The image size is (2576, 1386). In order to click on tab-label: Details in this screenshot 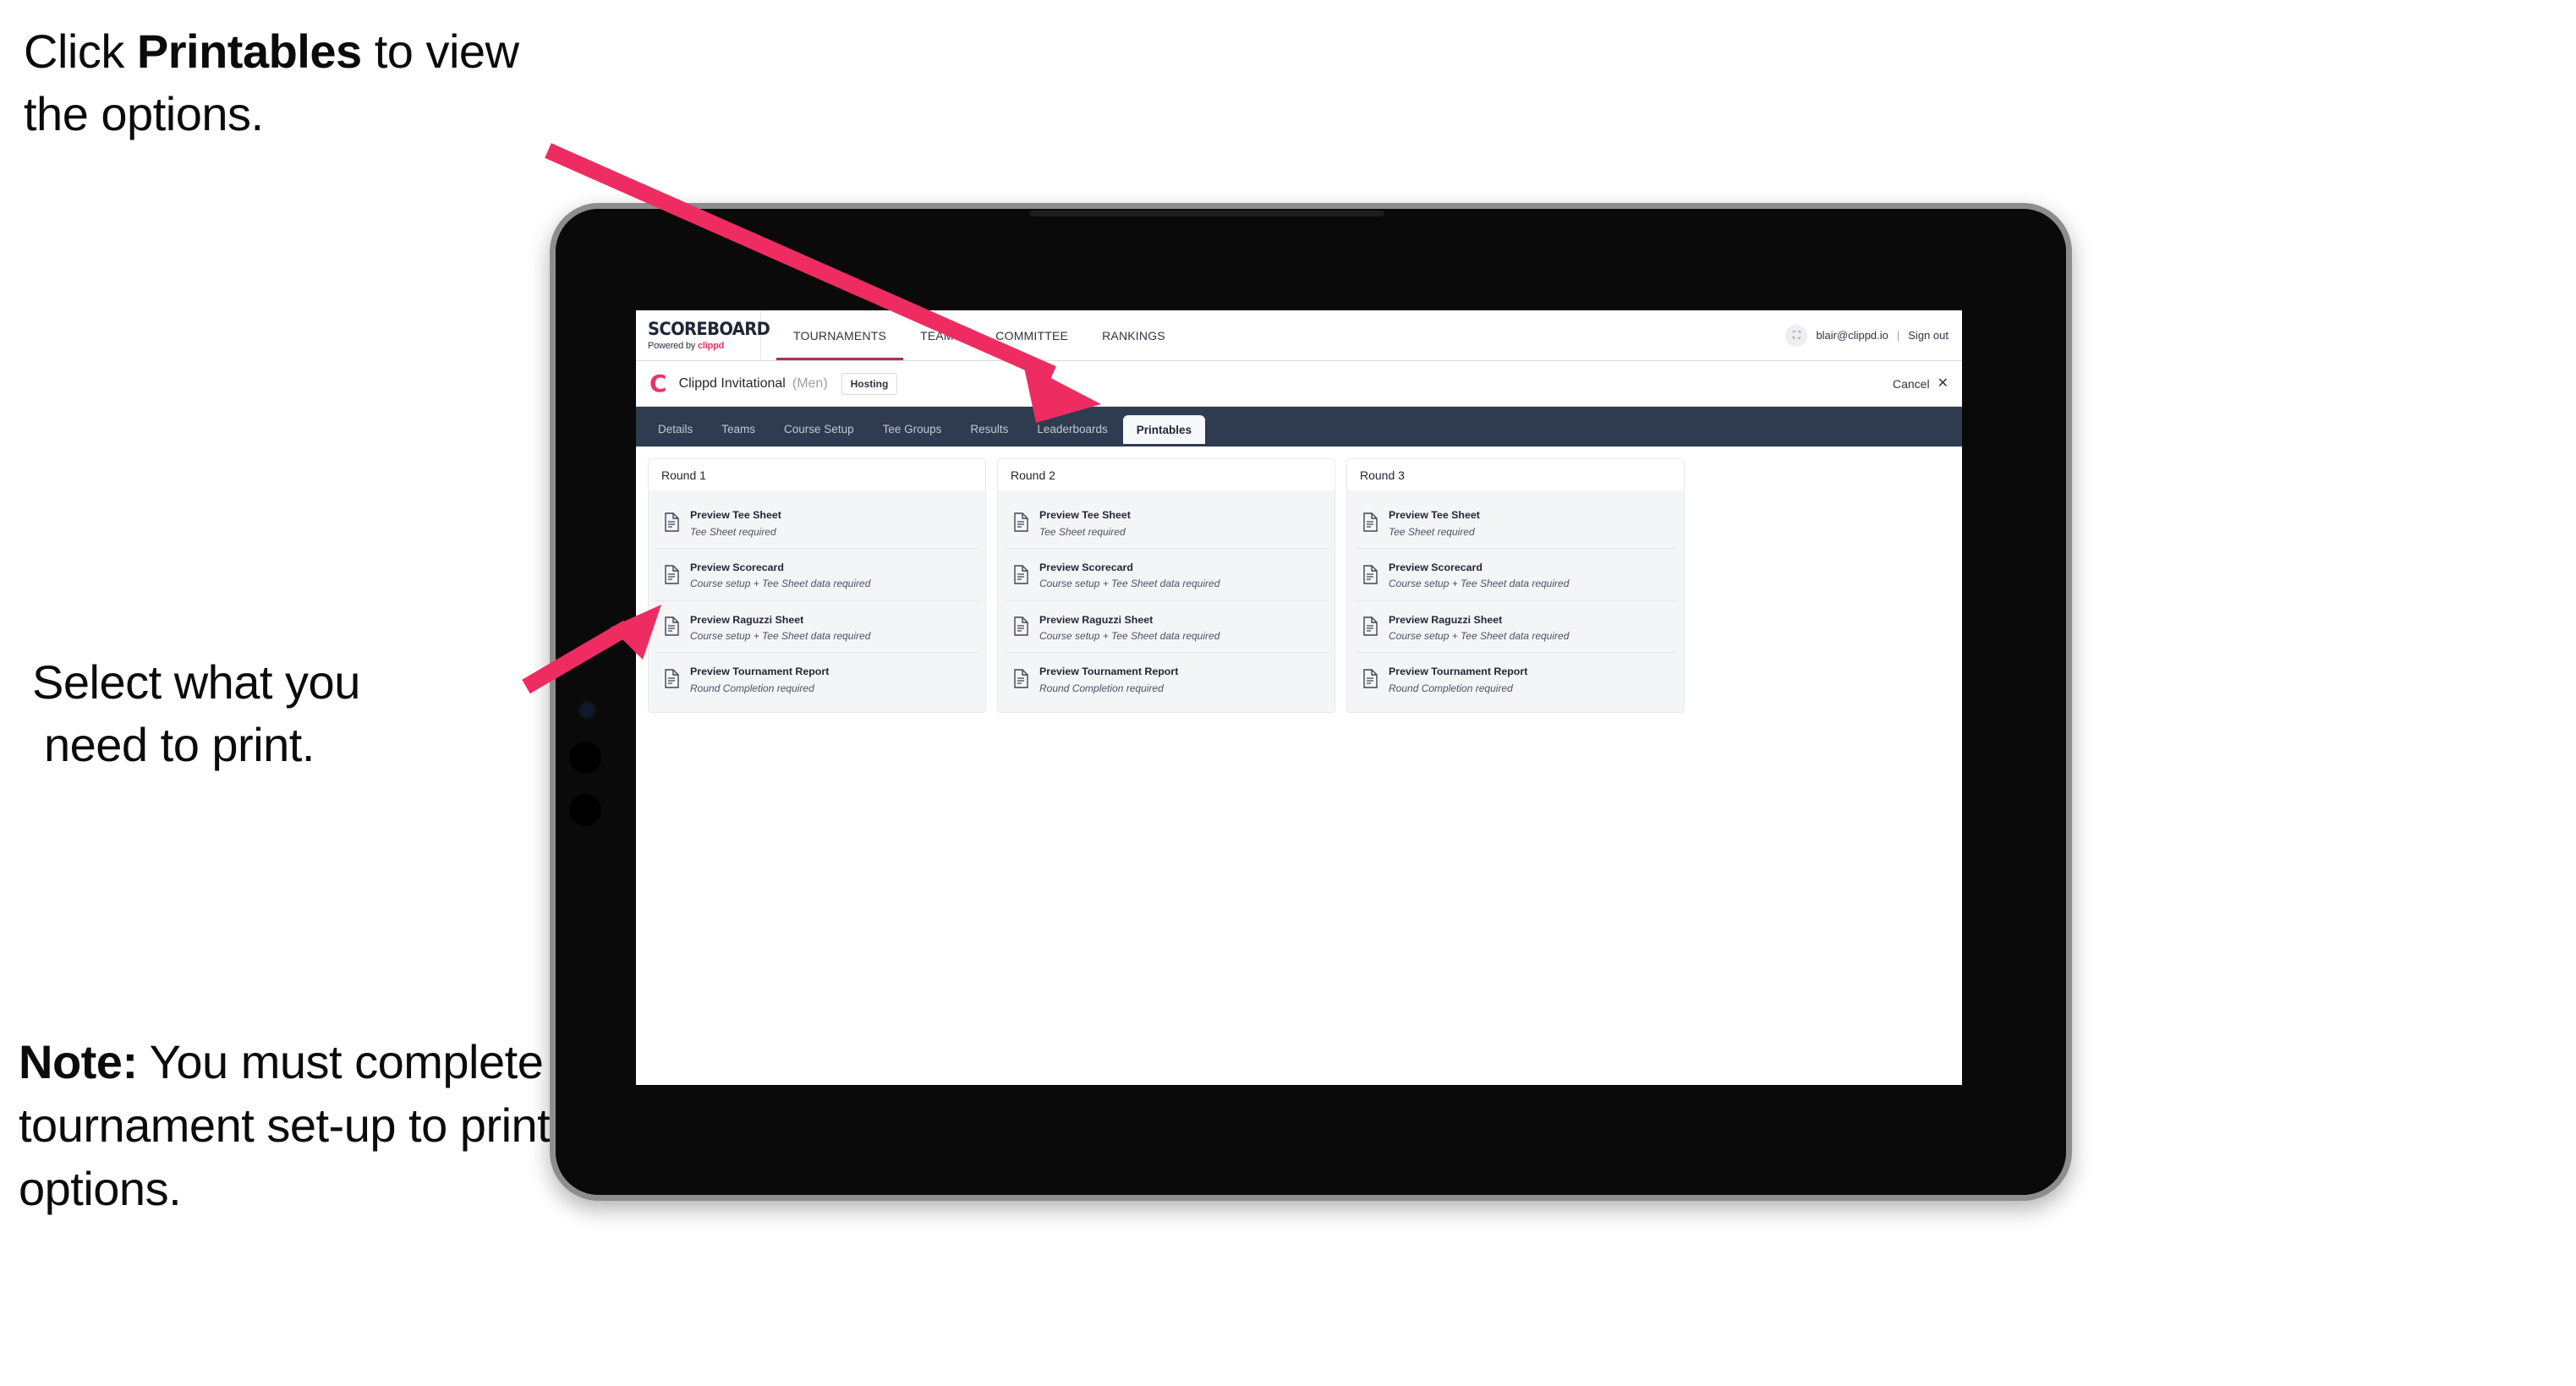, I will do `click(675, 429)`.